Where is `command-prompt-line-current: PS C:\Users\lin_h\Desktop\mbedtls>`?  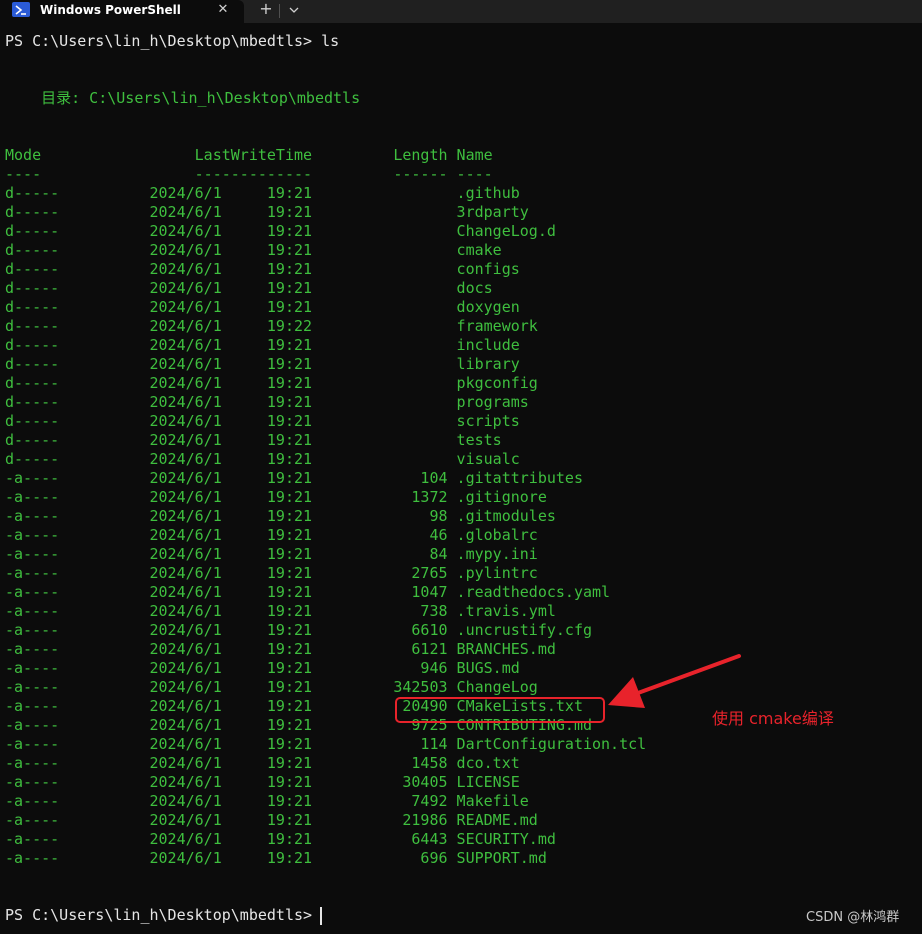
command-prompt-line-current: PS C:\Users\lin_h\Desktop\mbedtls> is located at coordinates (163, 915).